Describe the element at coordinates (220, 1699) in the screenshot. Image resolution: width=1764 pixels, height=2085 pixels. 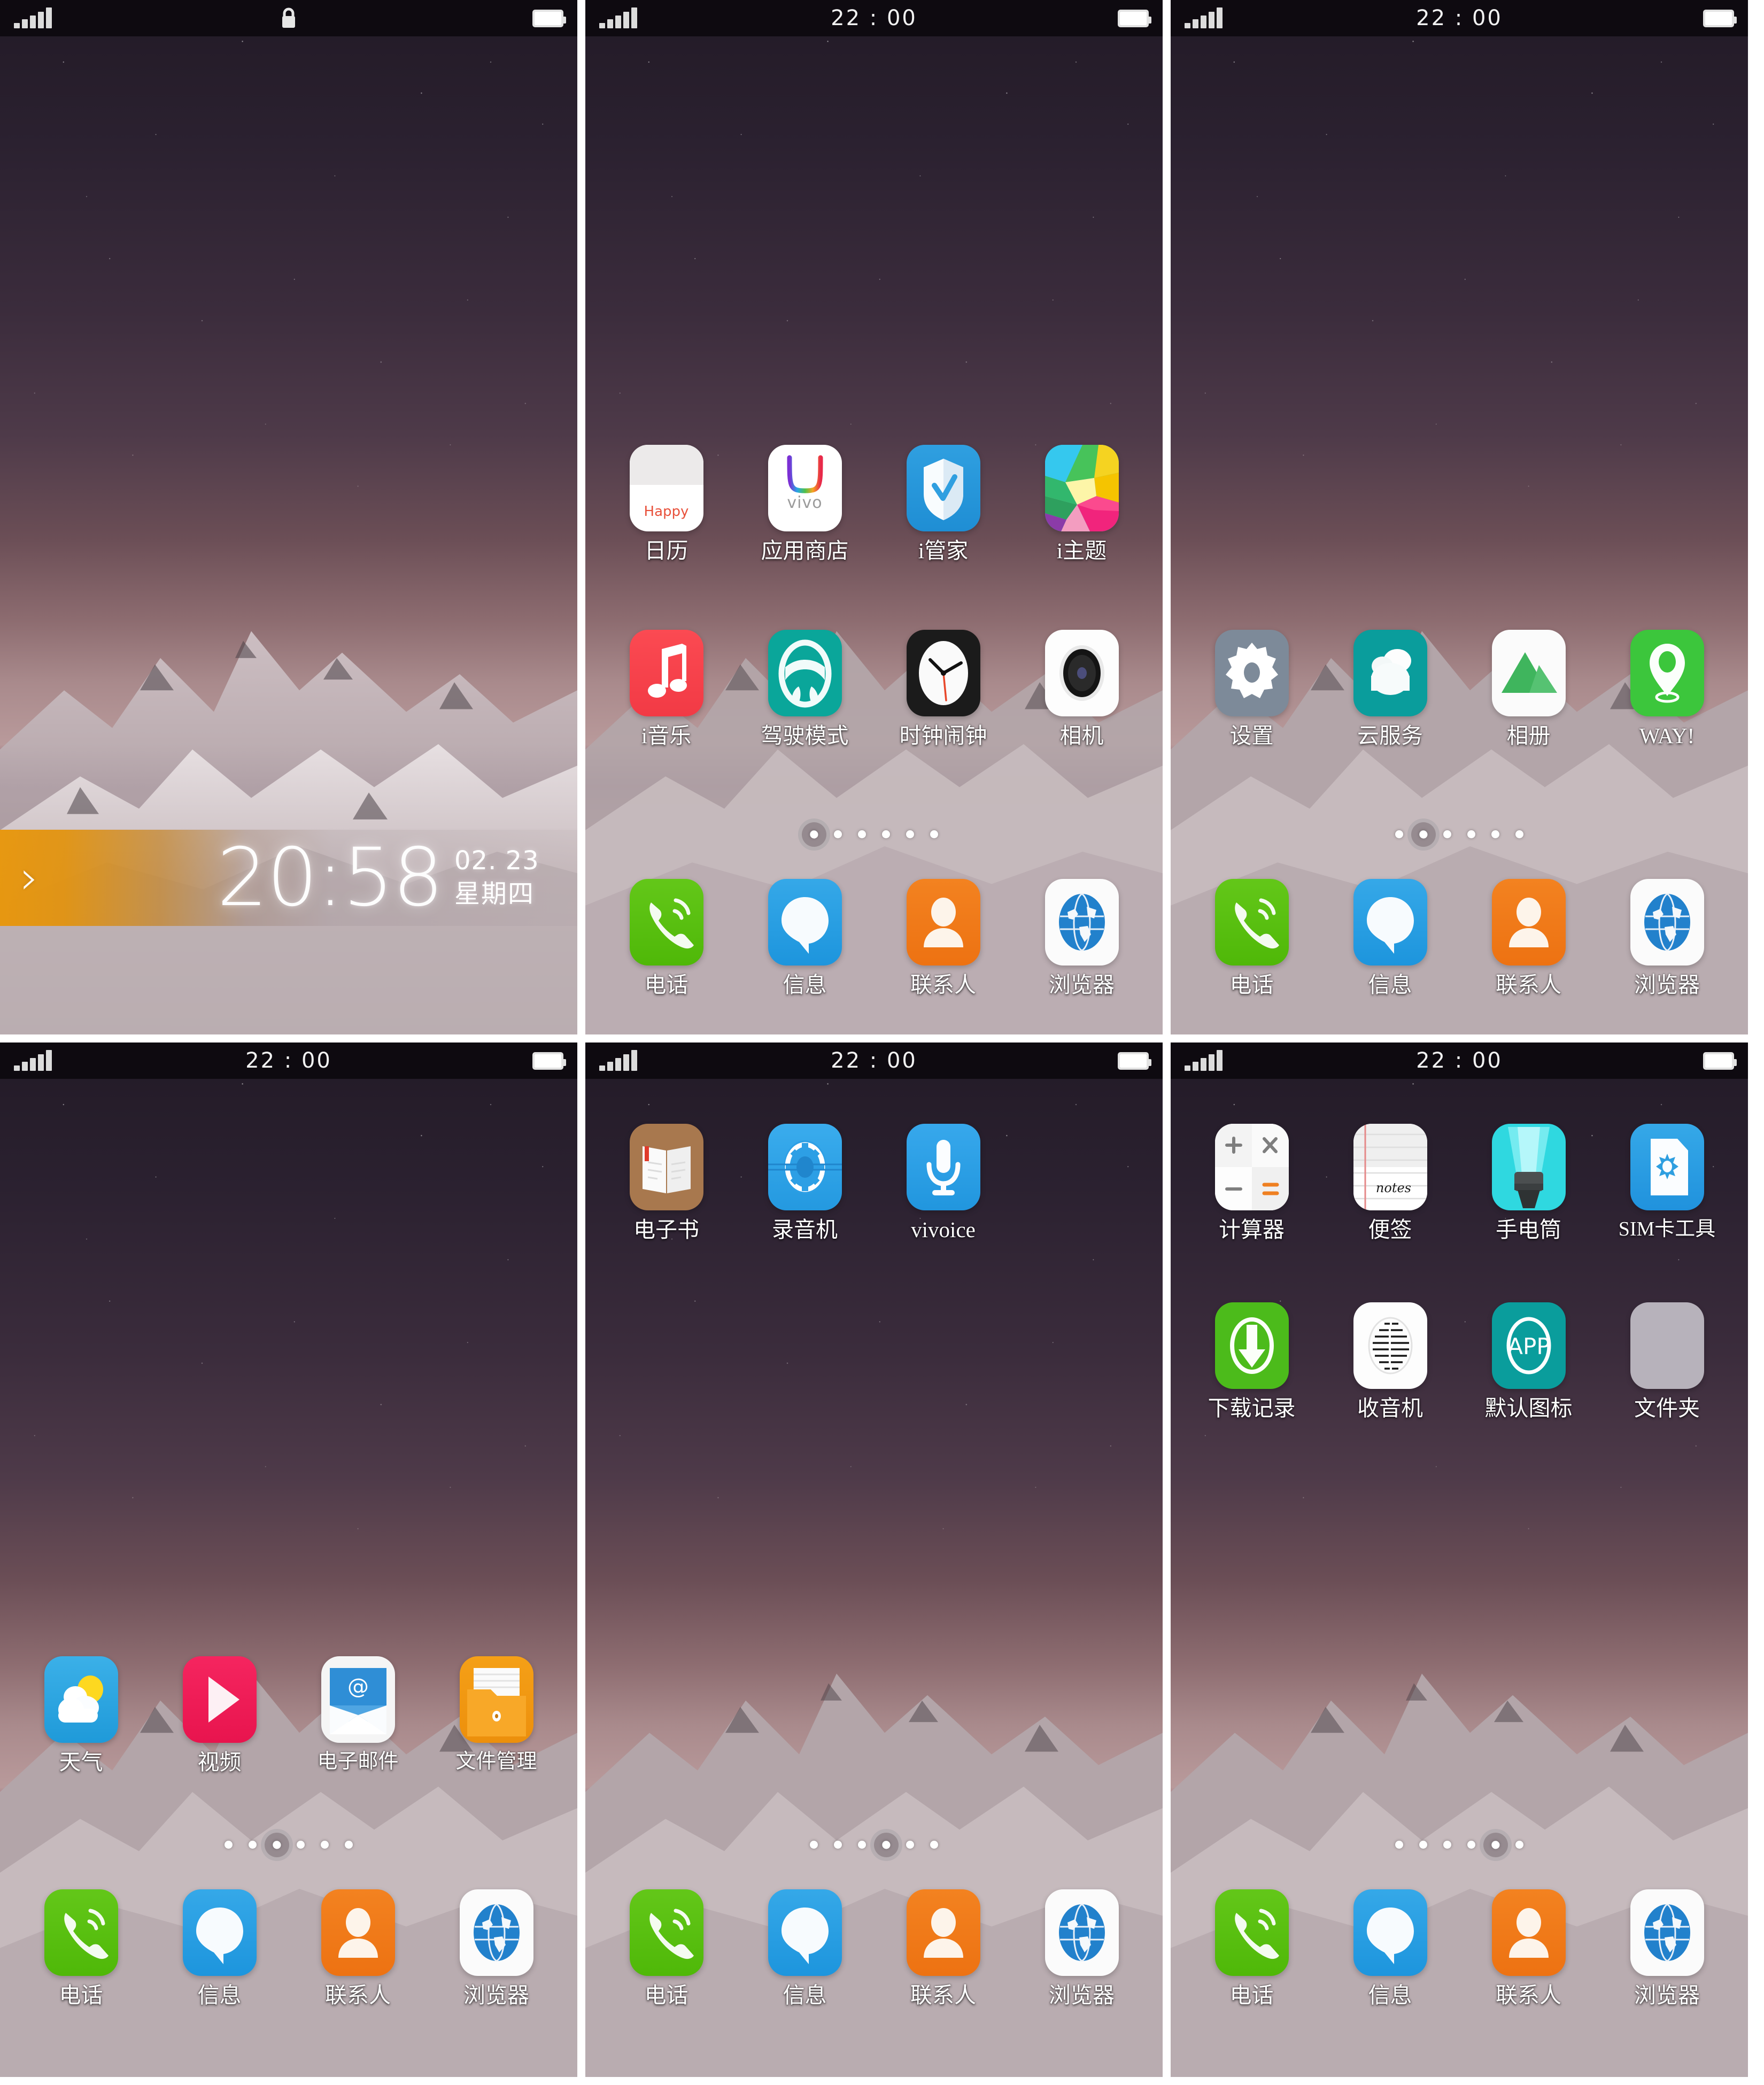
I see `play-triangle-icon` at that location.